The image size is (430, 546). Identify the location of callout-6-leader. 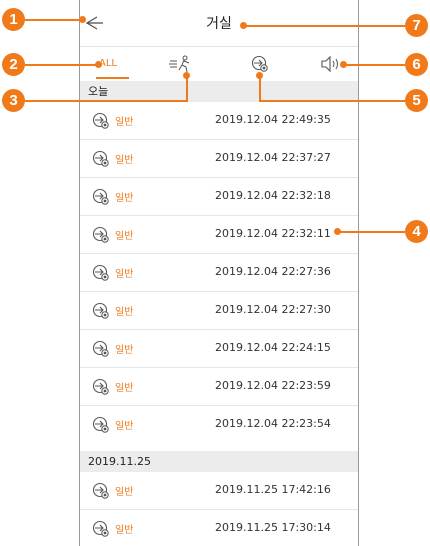
(374, 65).